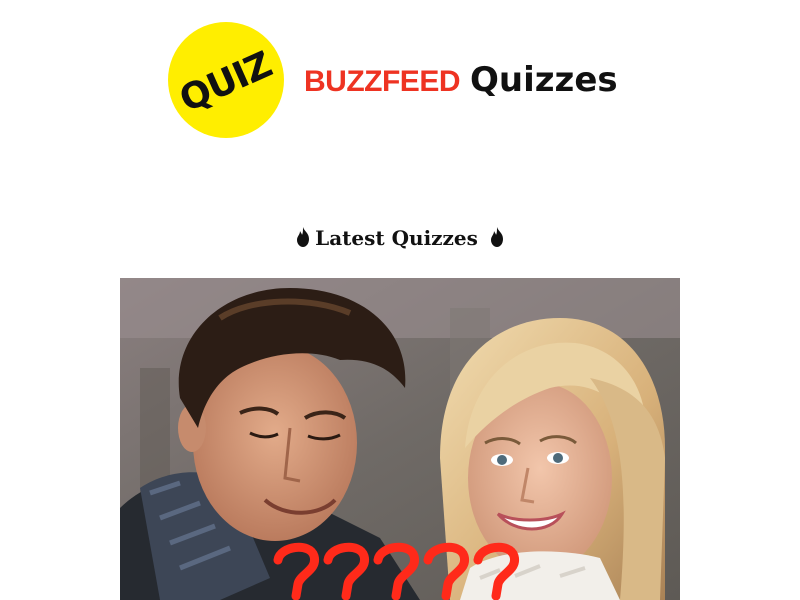 The height and width of the screenshot is (600, 800). I want to click on quiz-logo-badge: QUIZ, so click(226, 80).